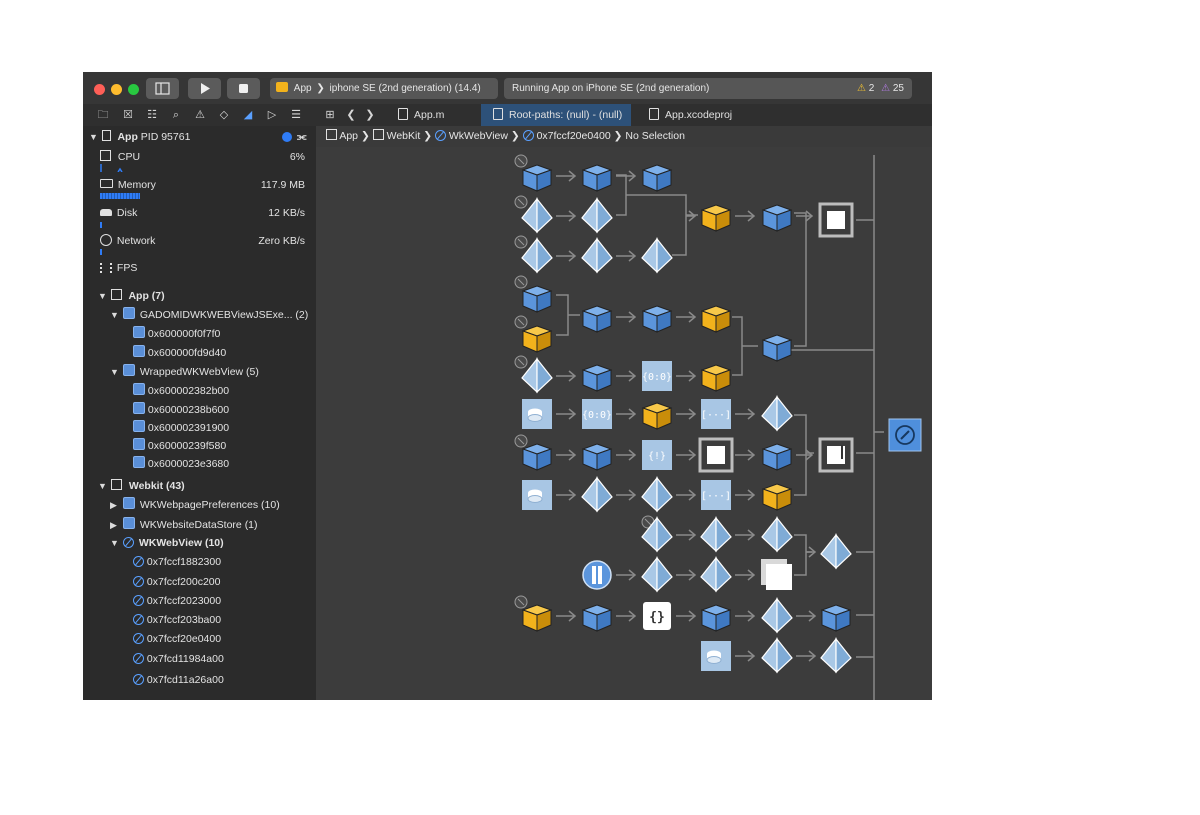 This screenshot has height=815, width=1200. Describe the element at coordinates (103, 115) in the screenshot. I see `folder-icon: 🗀` at that location.